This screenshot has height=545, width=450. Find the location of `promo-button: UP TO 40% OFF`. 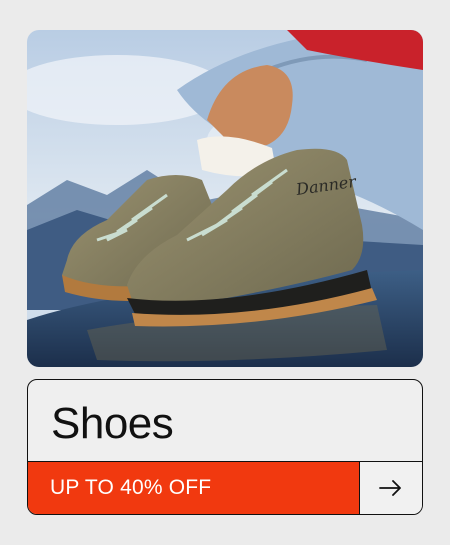

promo-button: UP TO 40% OFF is located at coordinates (194, 488).